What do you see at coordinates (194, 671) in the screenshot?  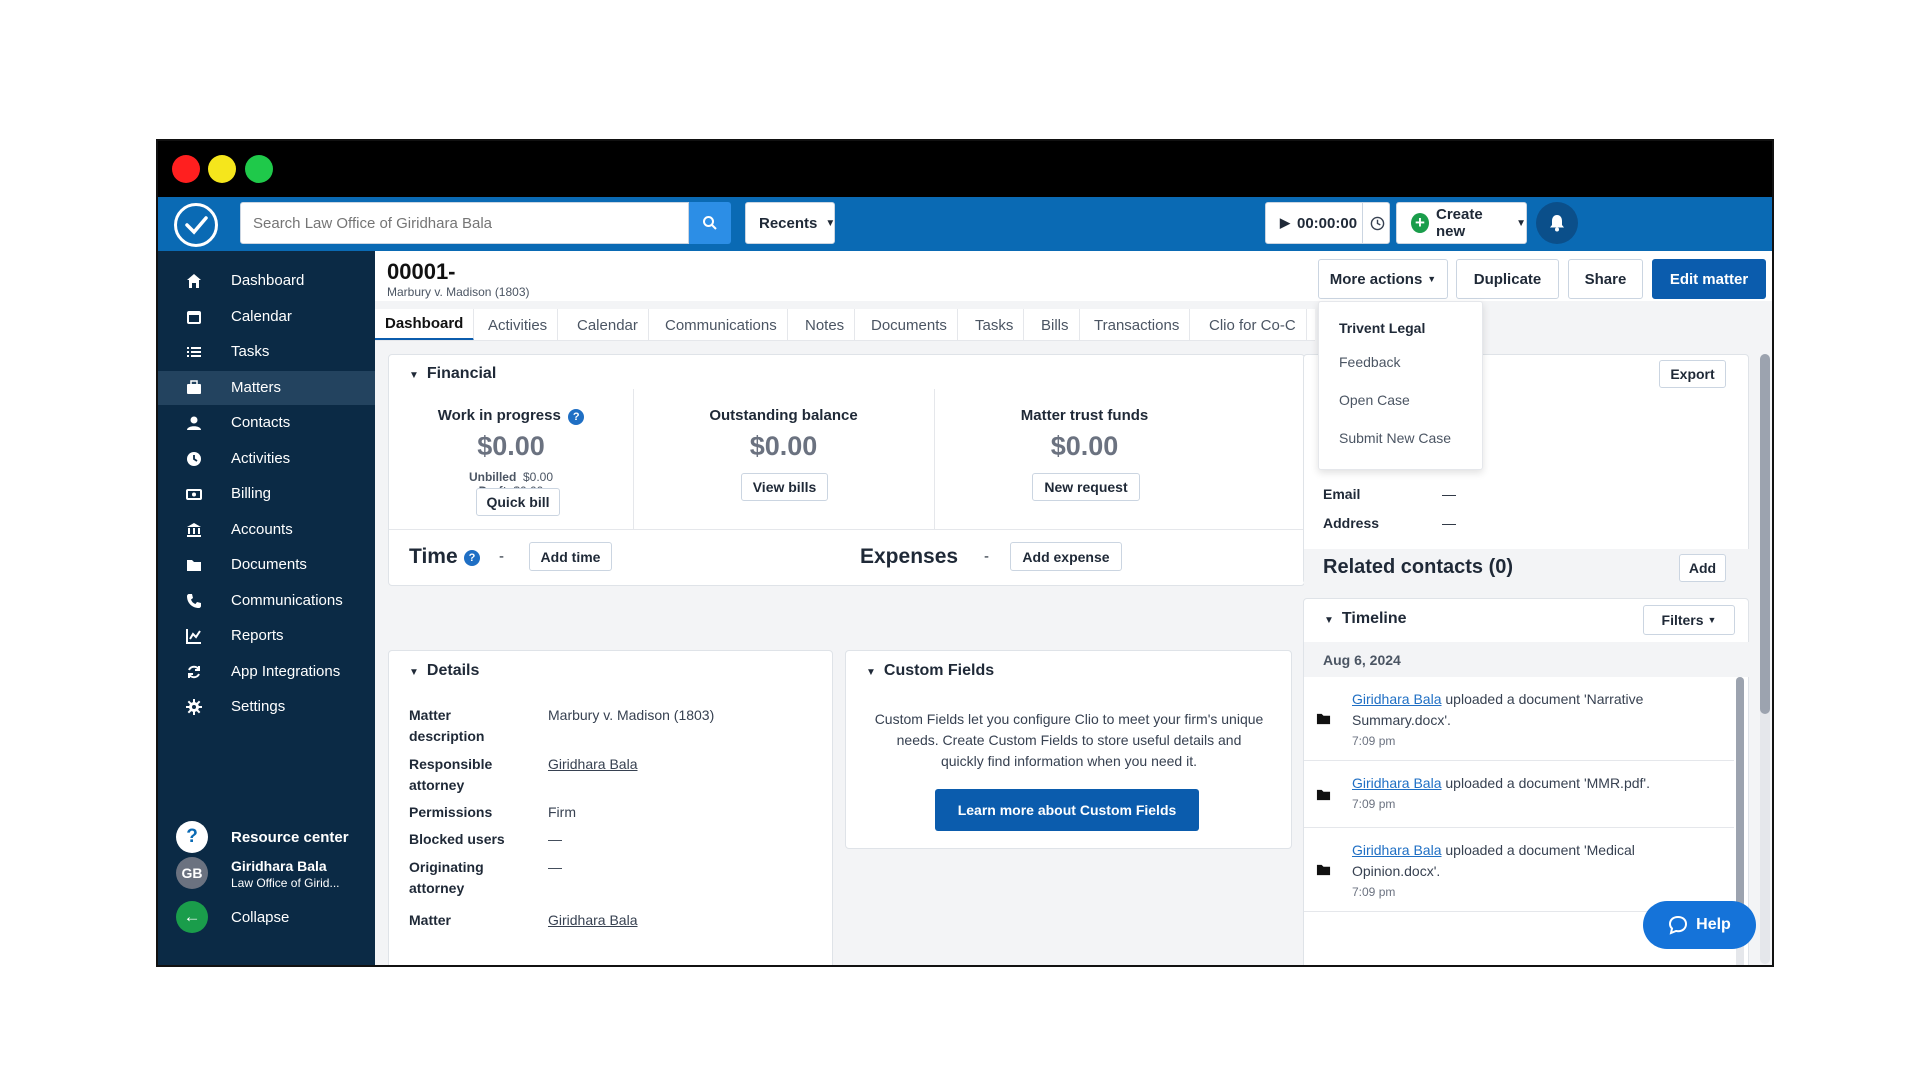 I see `sync-icon` at bounding box center [194, 671].